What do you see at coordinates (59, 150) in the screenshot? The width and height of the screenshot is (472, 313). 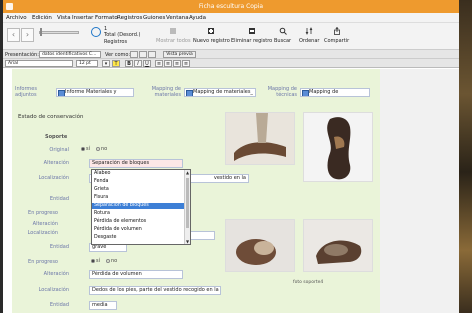 I see `original-label: Original` at bounding box center [59, 150].